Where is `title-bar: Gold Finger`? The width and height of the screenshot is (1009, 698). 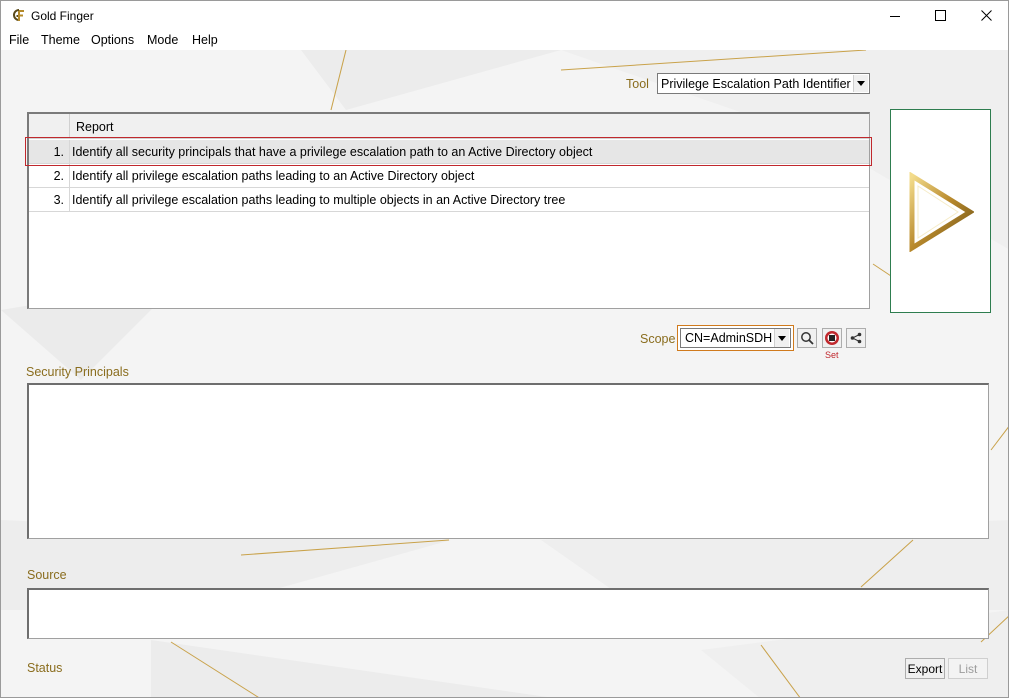 title-bar: Gold Finger is located at coordinates (504, 15).